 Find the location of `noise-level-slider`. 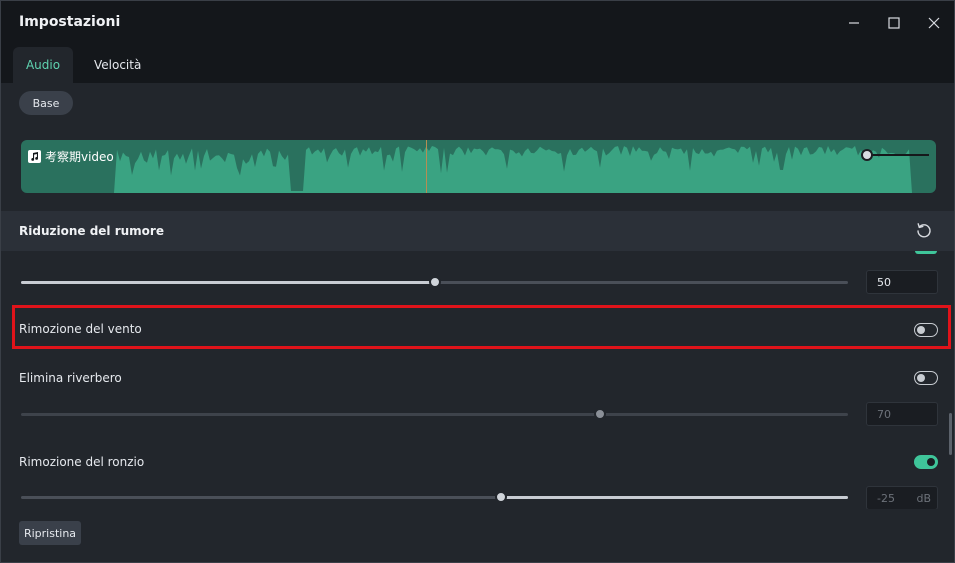

noise-level-slider is located at coordinates (434, 282).